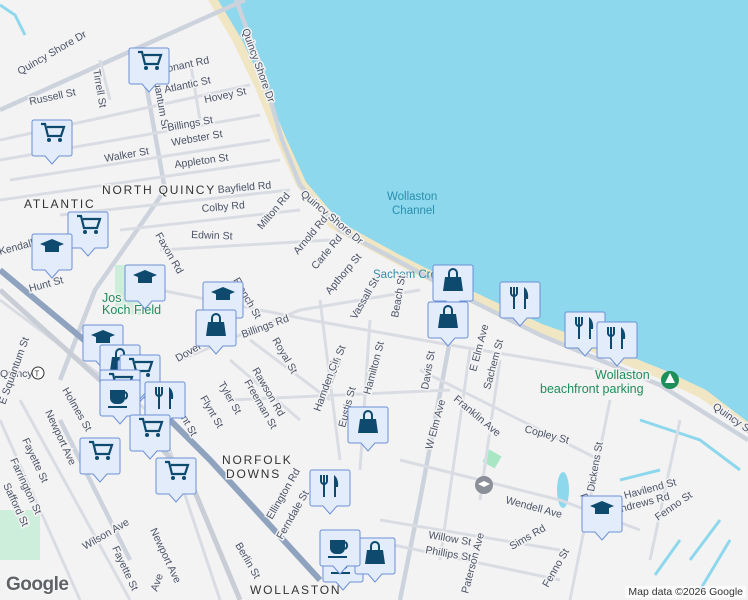 Image resolution: width=748 pixels, height=600 pixels. Describe the element at coordinates (99, 88) in the screenshot. I see `street-label: Tirrell St` at that location.